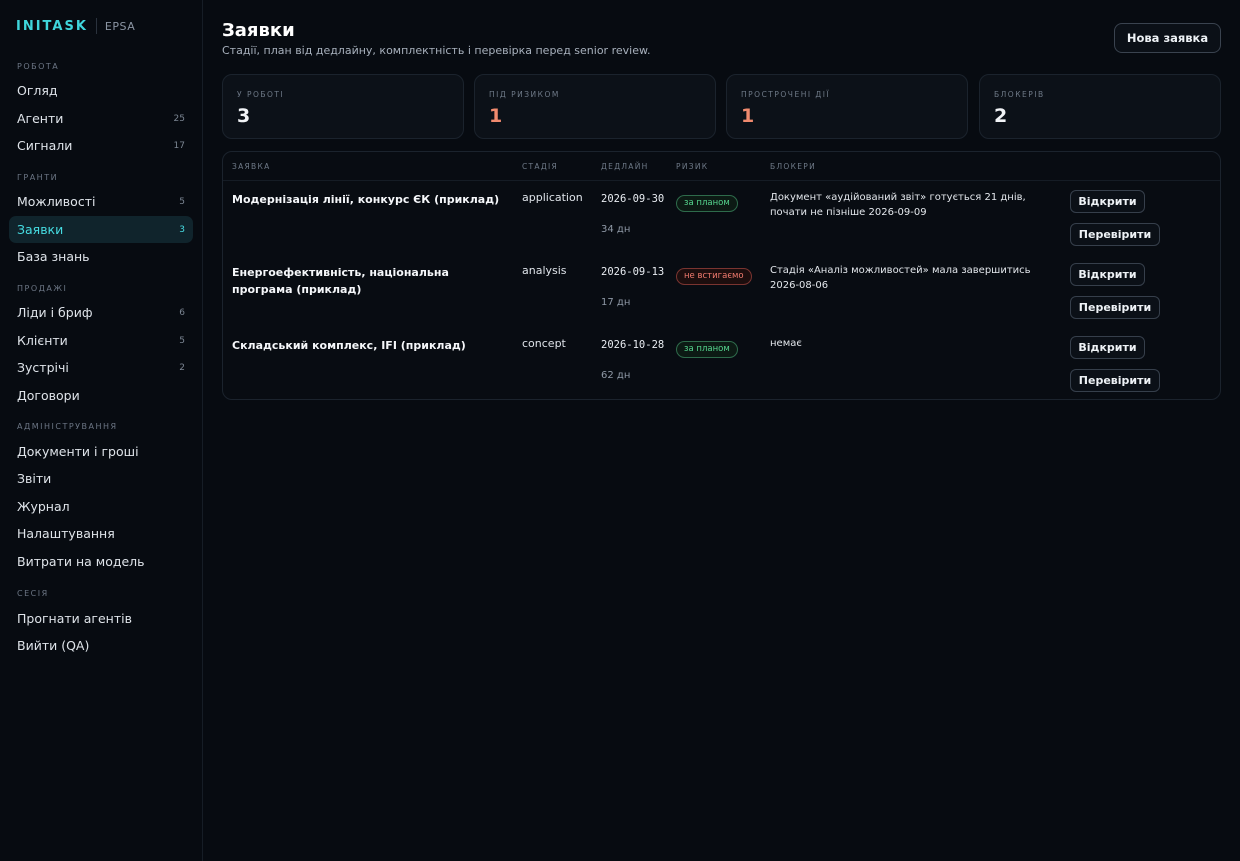  What do you see at coordinates (793, 166) in the screenshot?
I see `column-header-blockers: БЛОКЕРИ` at bounding box center [793, 166].